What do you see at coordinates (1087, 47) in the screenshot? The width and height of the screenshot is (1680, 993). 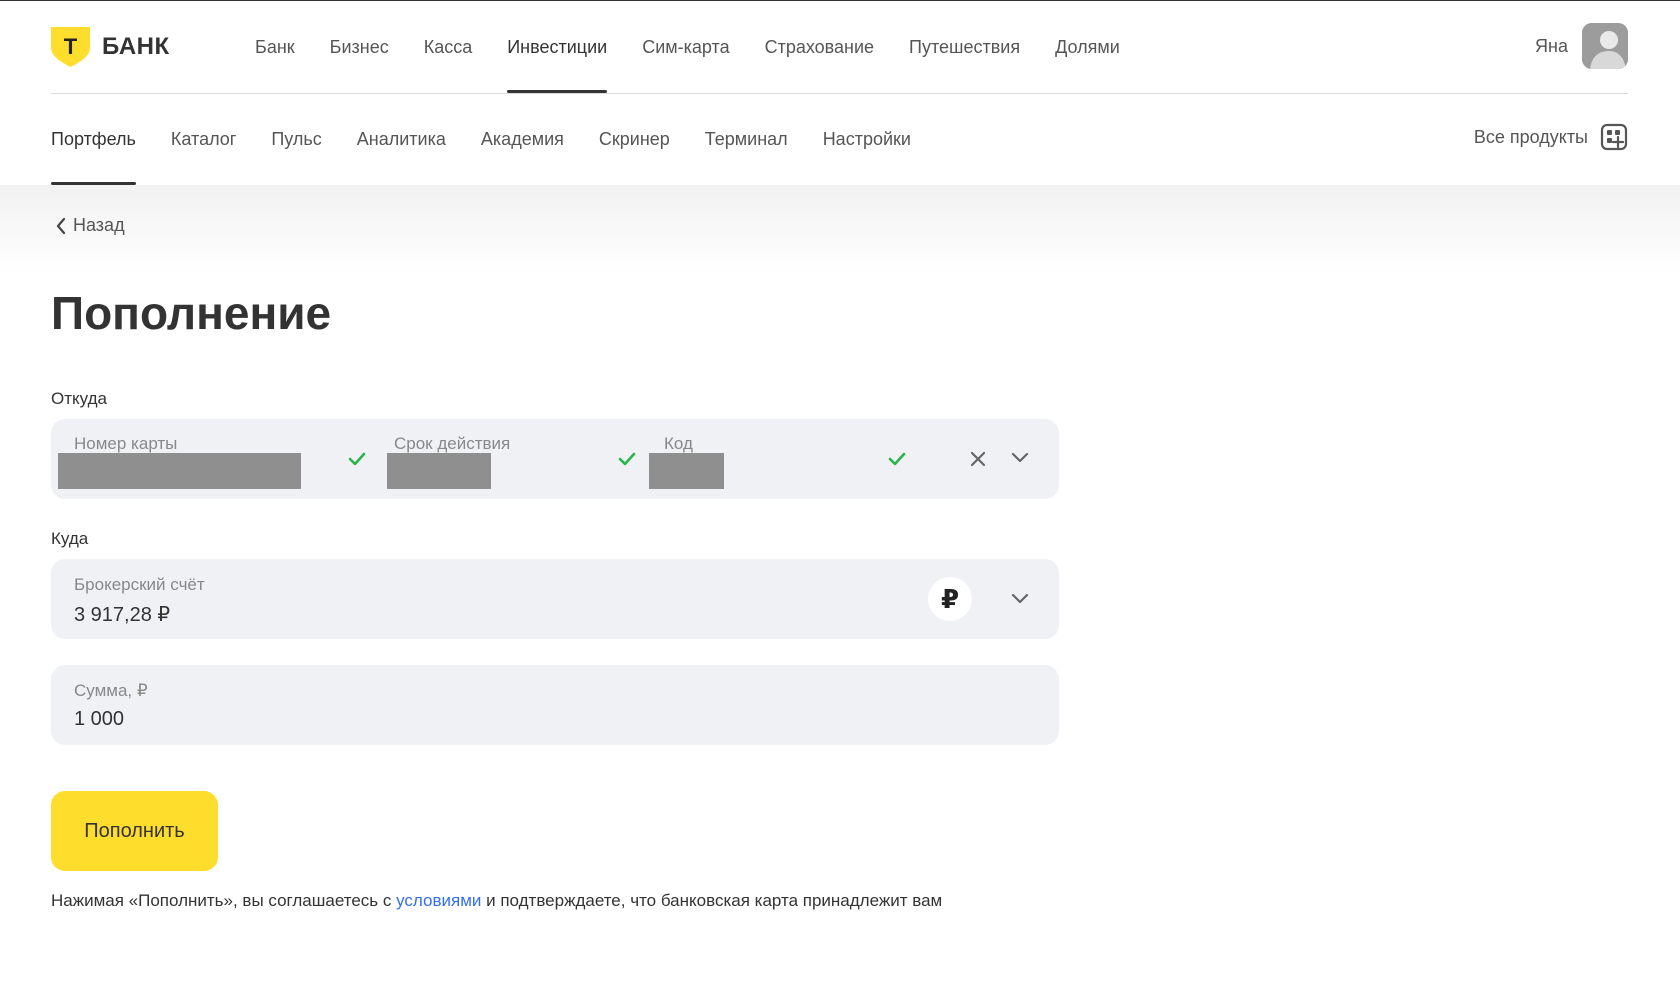 I see `main-nav-installments: Долями` at bounding box center [1087, 47].